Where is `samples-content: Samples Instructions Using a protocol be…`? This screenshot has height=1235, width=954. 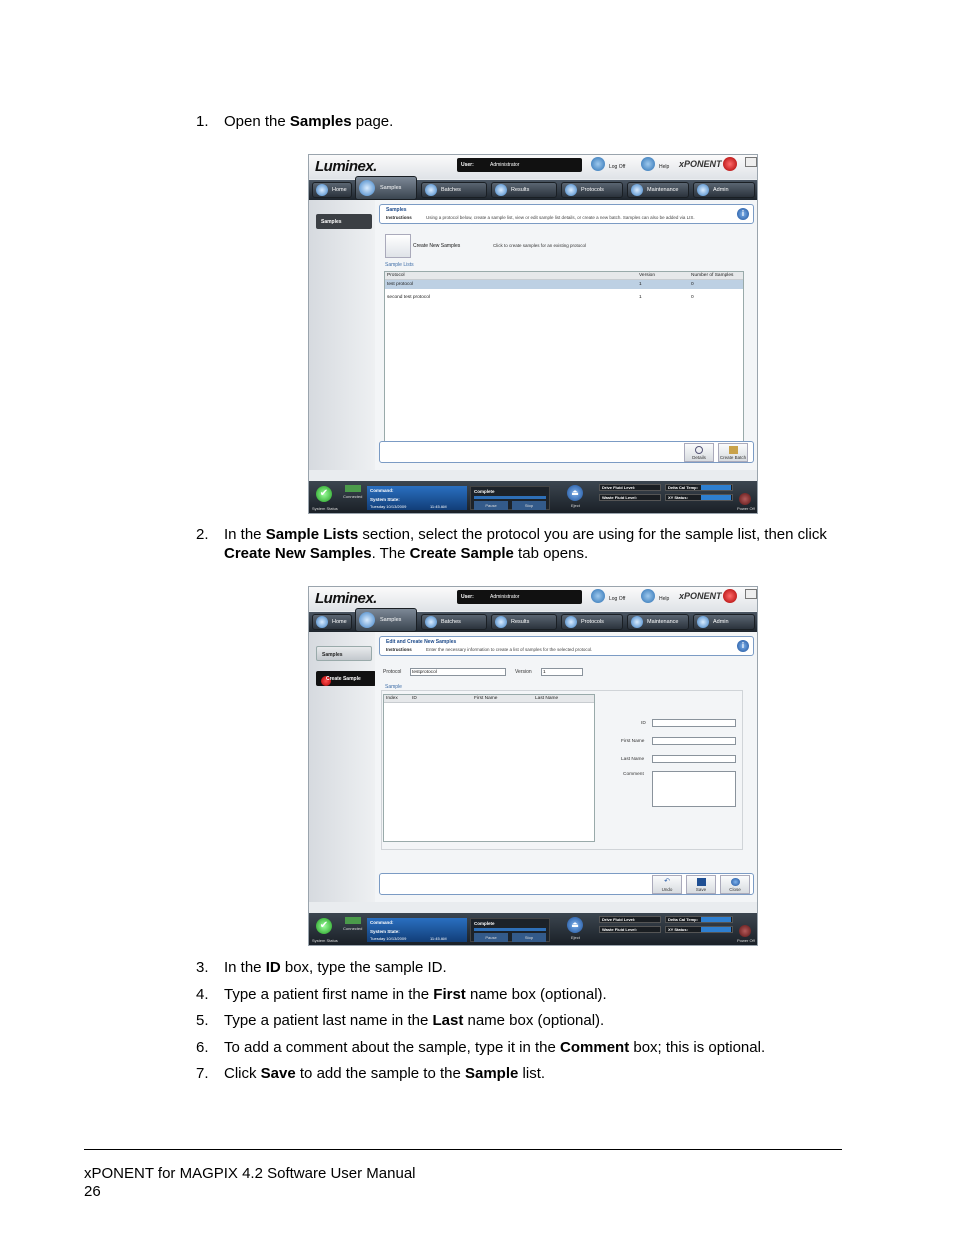
samples-content: Samples Instructions Using a protocol be… is located at coordinates (566, 335).